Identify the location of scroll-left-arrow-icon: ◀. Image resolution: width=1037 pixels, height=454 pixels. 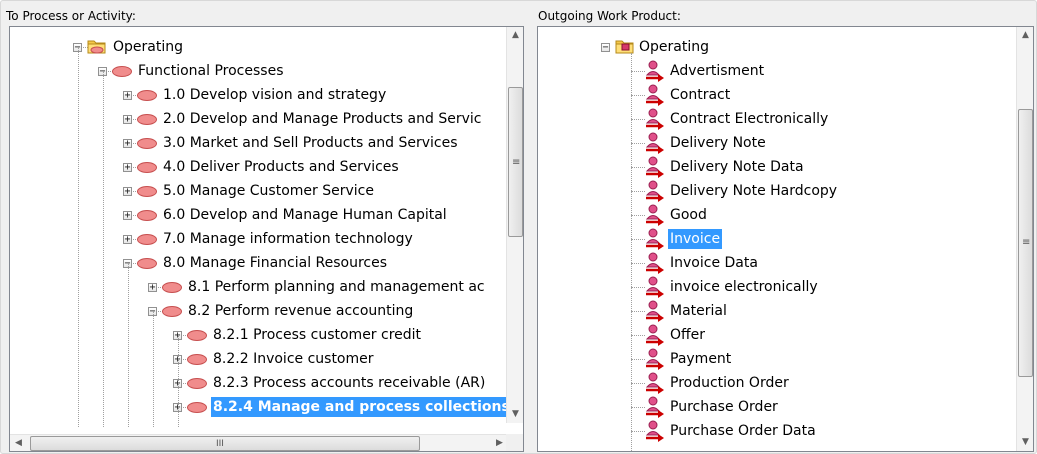
(18, 443).